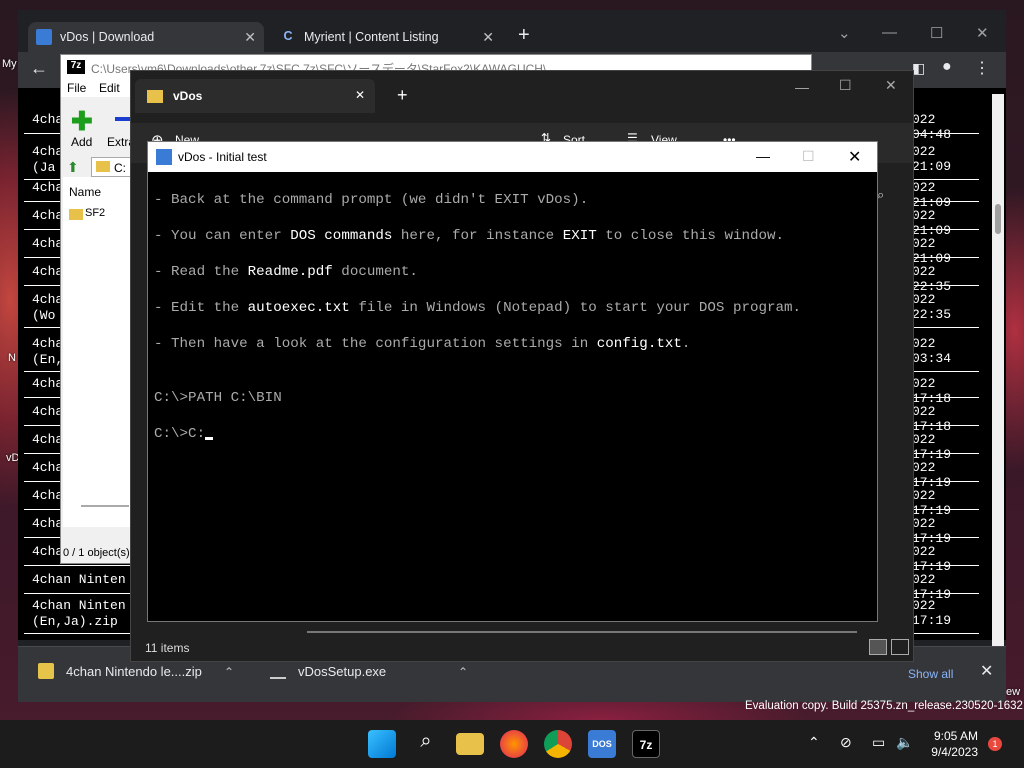 Image resolution: width=1024 pixels, height=768 pixels. Describe the element at coordinates (48, 359) in the screenshot. I see `row-name-line2: (En,` at that location.